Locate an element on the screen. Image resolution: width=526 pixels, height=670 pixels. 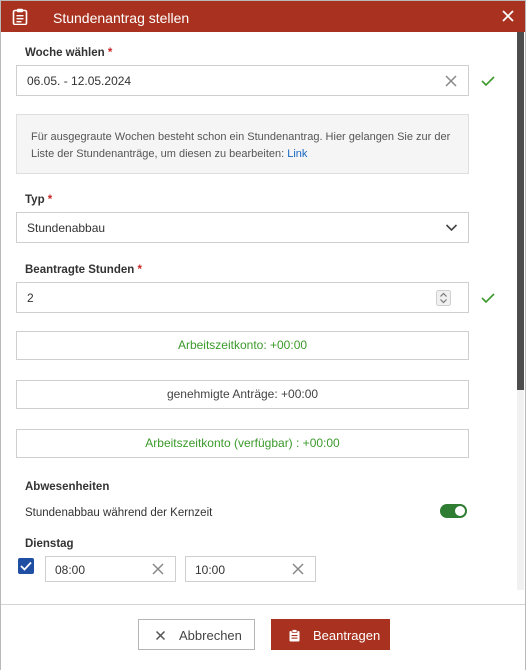
time-to-input: 10:00 is located at coordinates (250, 569).